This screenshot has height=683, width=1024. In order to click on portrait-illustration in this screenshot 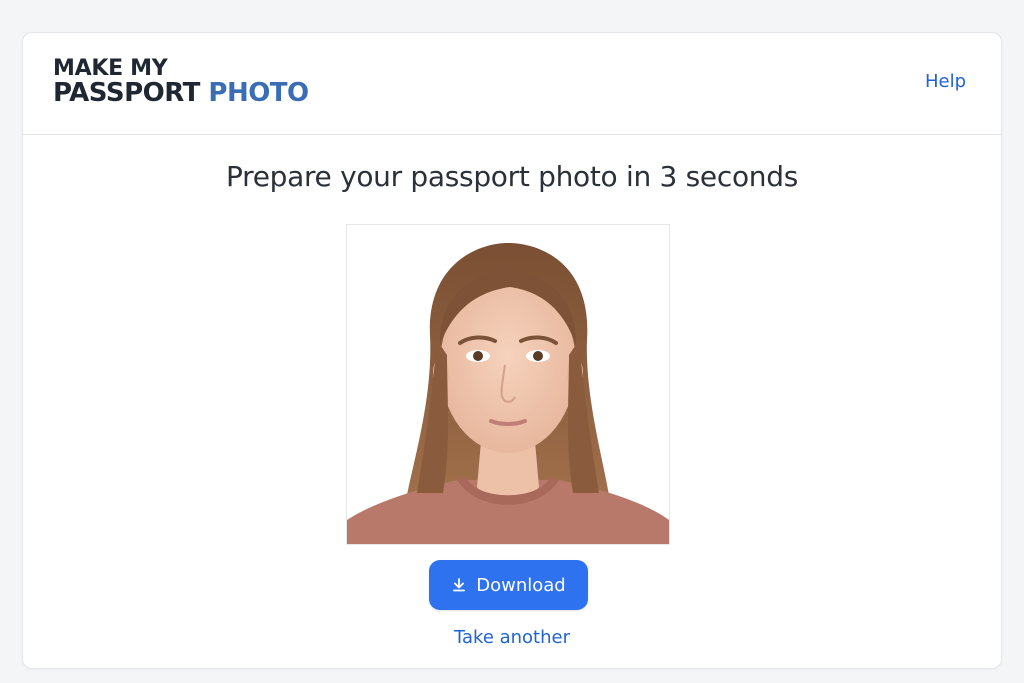, I will do `click(508, 384)`.